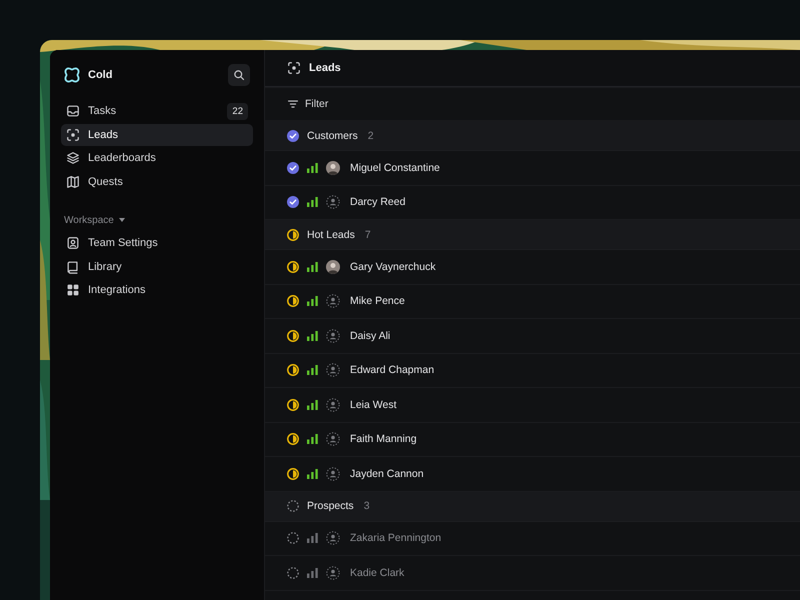 This screenshot has height=600, width=800. Describe the element at coordinates (157, 111) in the screenshot. I see `sidebar-item: Tasks 22` at that location.